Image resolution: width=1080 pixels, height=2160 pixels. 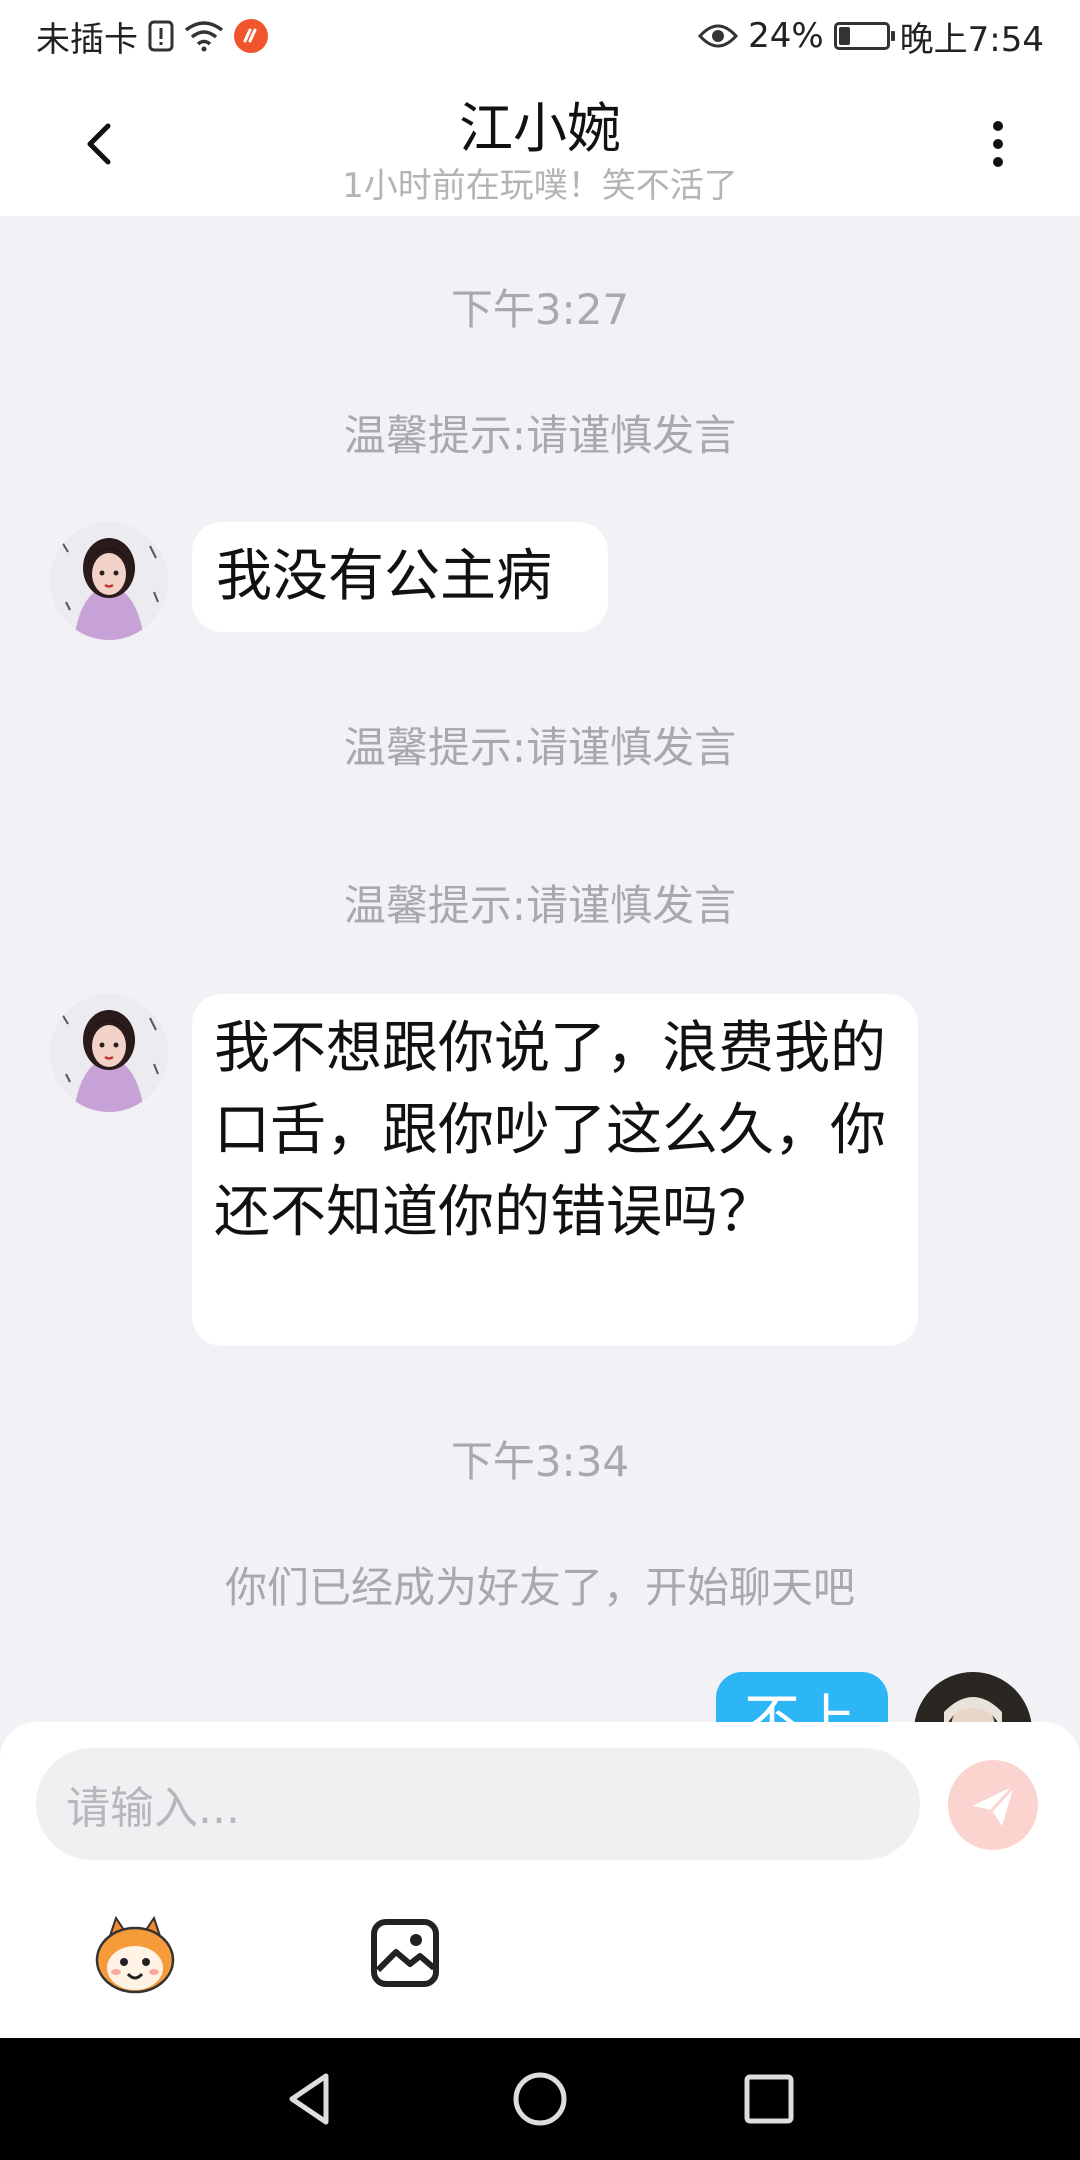 I want to click on timestamp: 下午3:34, so click(x=540, y=1461).